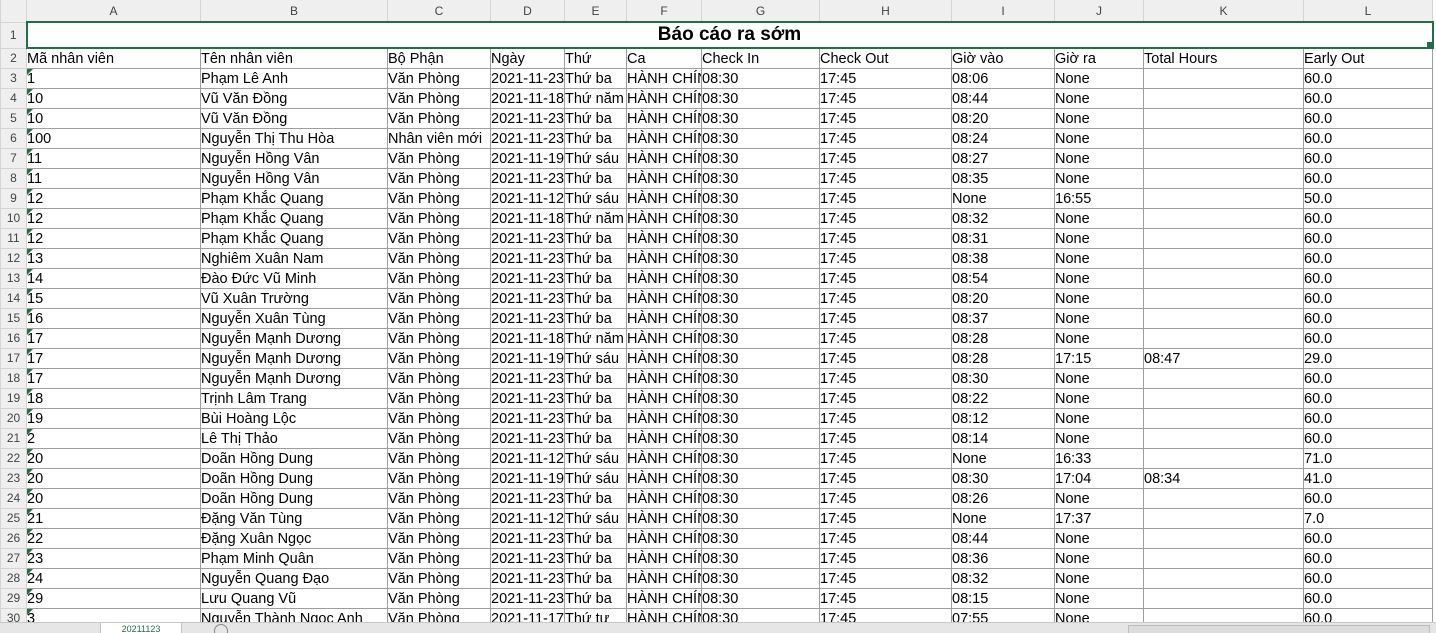 Image resolution: width=1436 pixels, height=633 pixels. I want to click on table-cell: 08:22, so click(1003, 398).